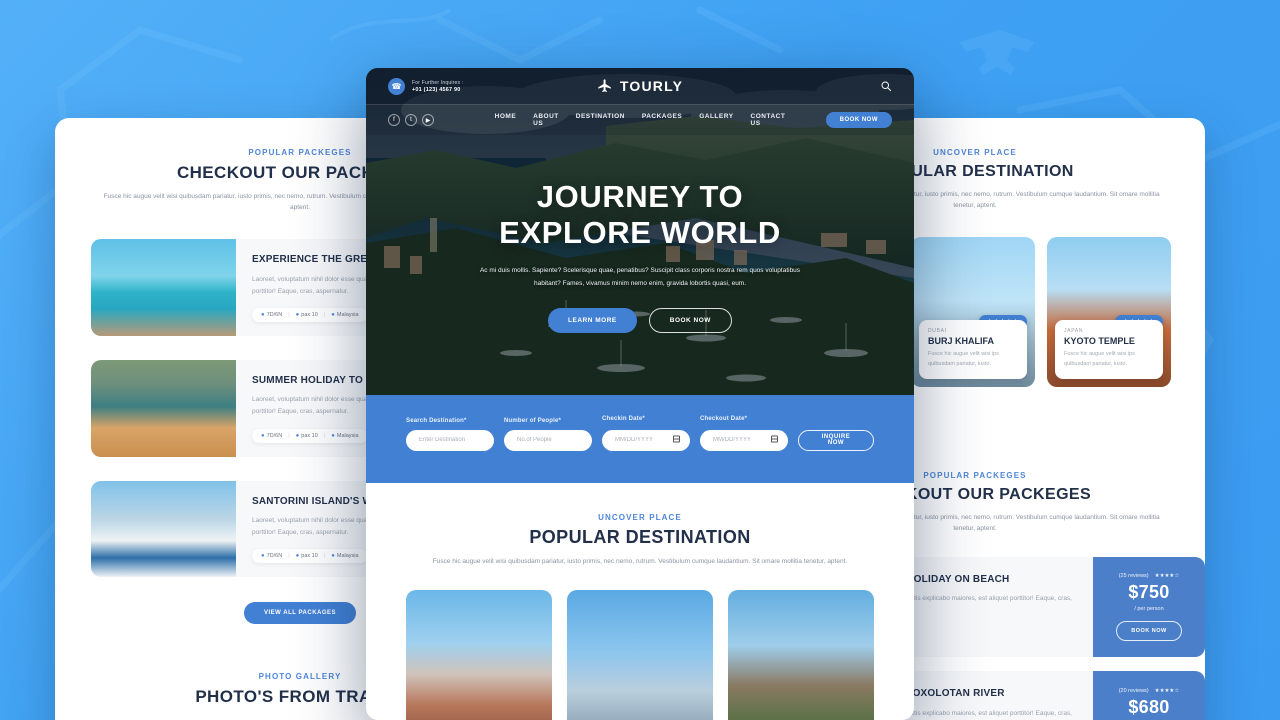 This screenshot has height=720, width=1280. I want to click on center-destination-eyebrow: UNCOVER PLACE, so click(640, 517).